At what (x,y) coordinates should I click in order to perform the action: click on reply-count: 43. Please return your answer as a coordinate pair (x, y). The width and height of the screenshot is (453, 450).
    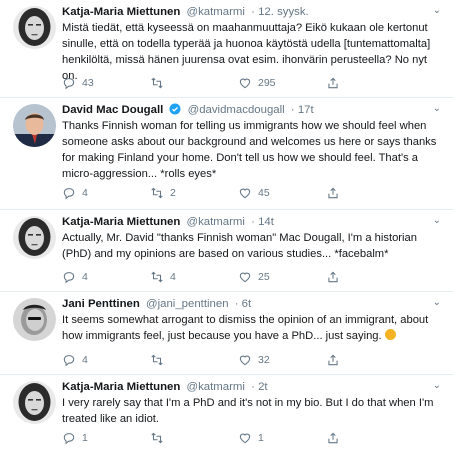
    Looking at the image, I should click on (88, 83).